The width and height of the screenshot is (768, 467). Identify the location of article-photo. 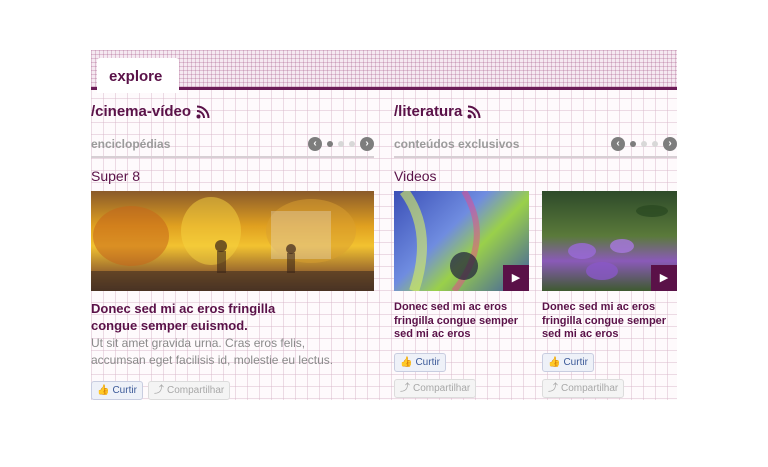
(232, 241).